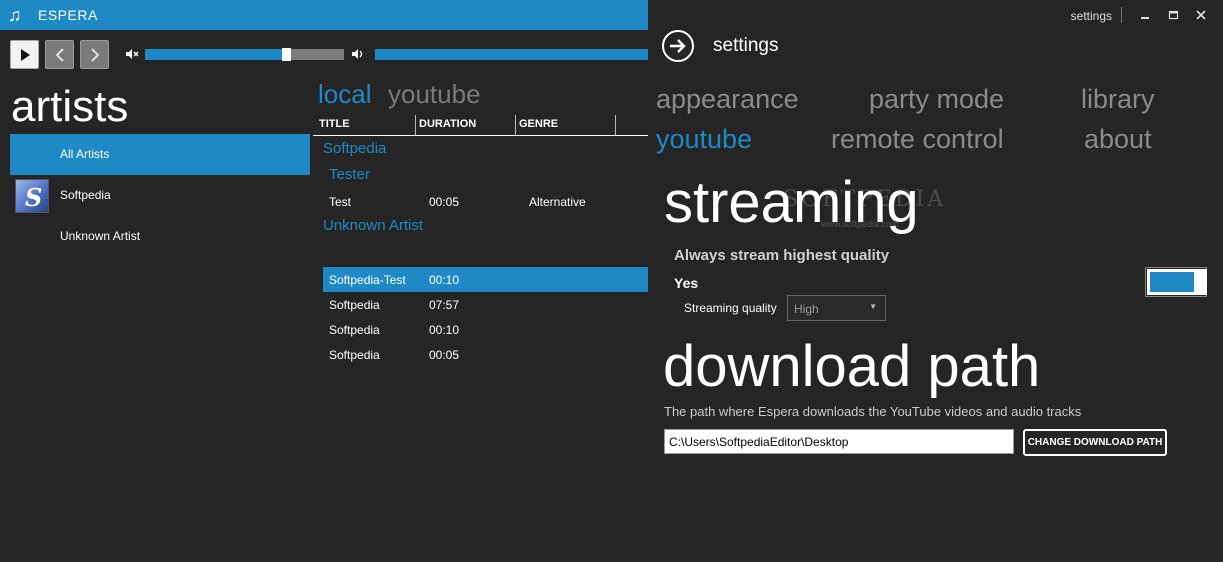  What do you see at coordinates (839, 441) in the screenshot?
I see `download-path-input` at bounding box center [839, 441].